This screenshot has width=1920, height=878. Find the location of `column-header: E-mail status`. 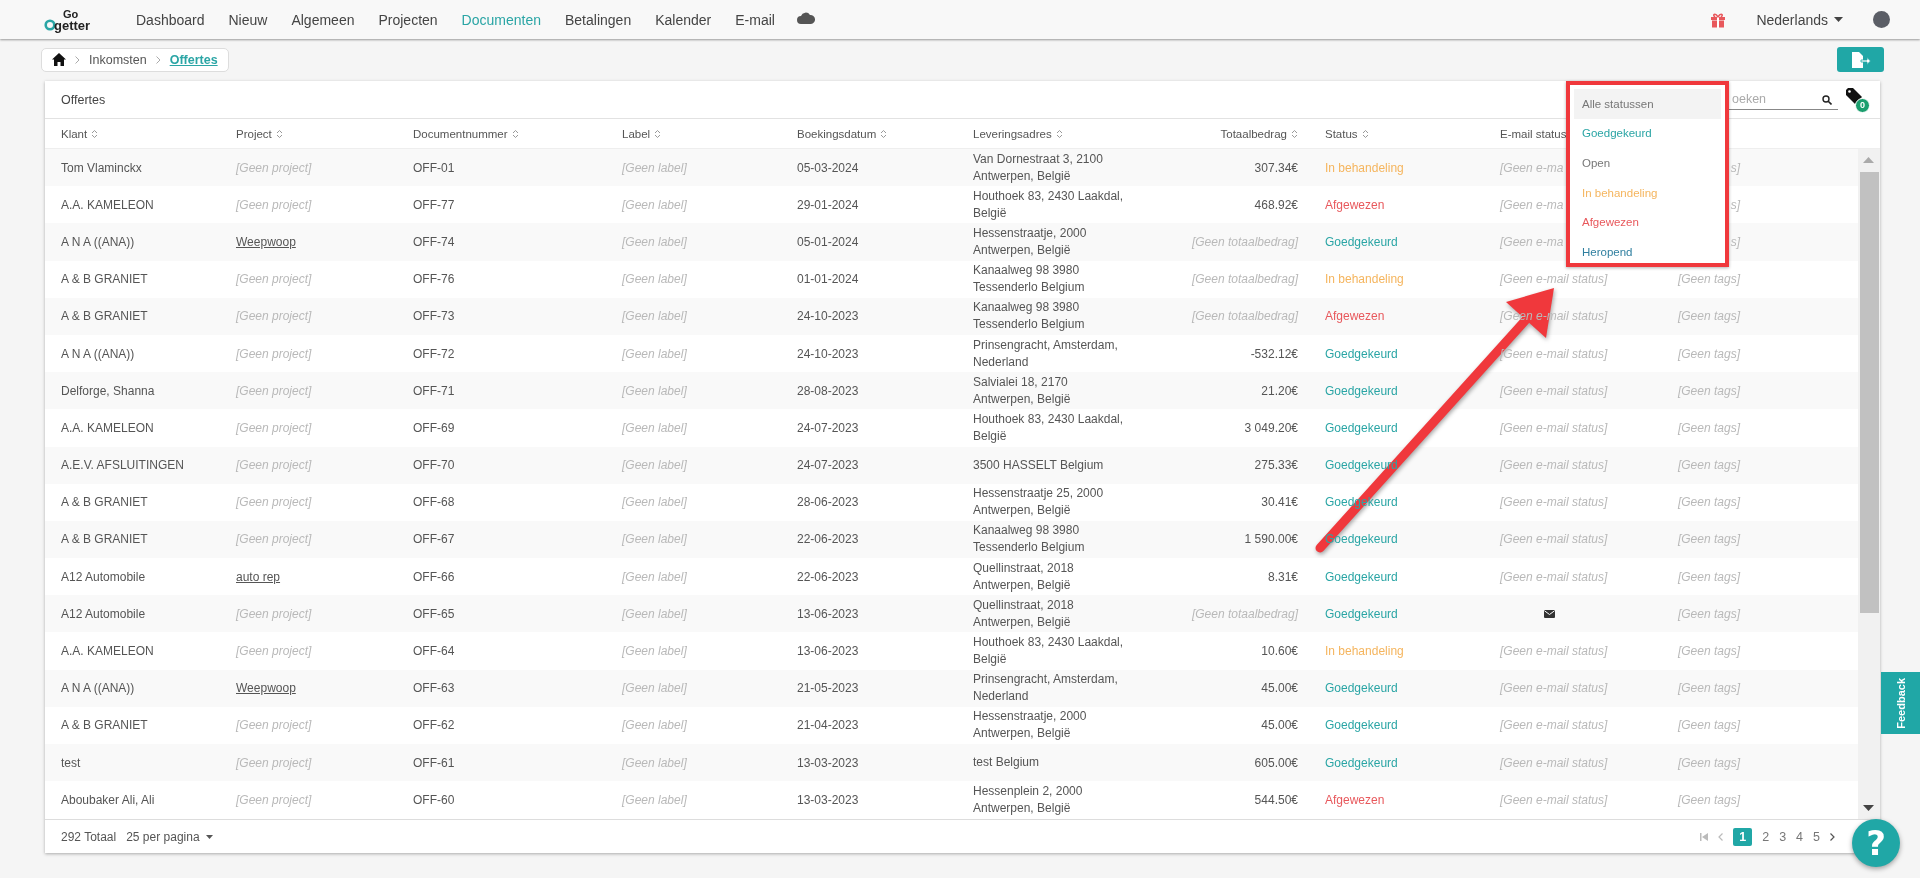

column-header: E-mail status is located at coordinates (1533, 133).